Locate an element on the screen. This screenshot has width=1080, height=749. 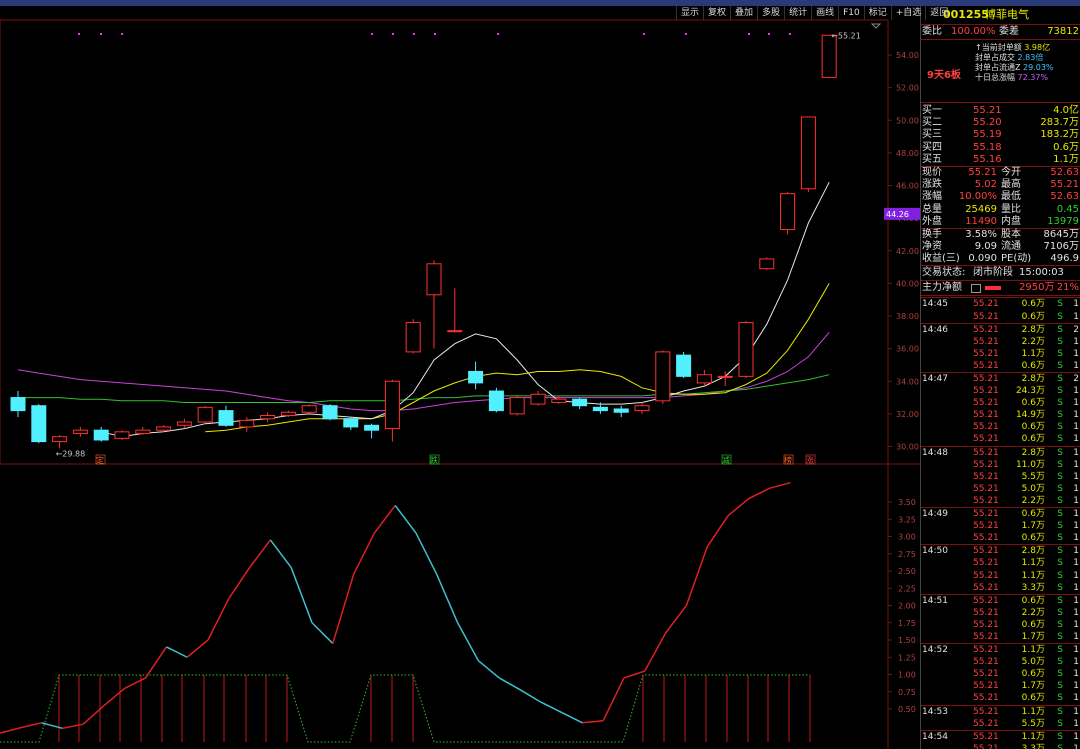
toolbar-button-0: 显示 is located at coordinates (689, 13).